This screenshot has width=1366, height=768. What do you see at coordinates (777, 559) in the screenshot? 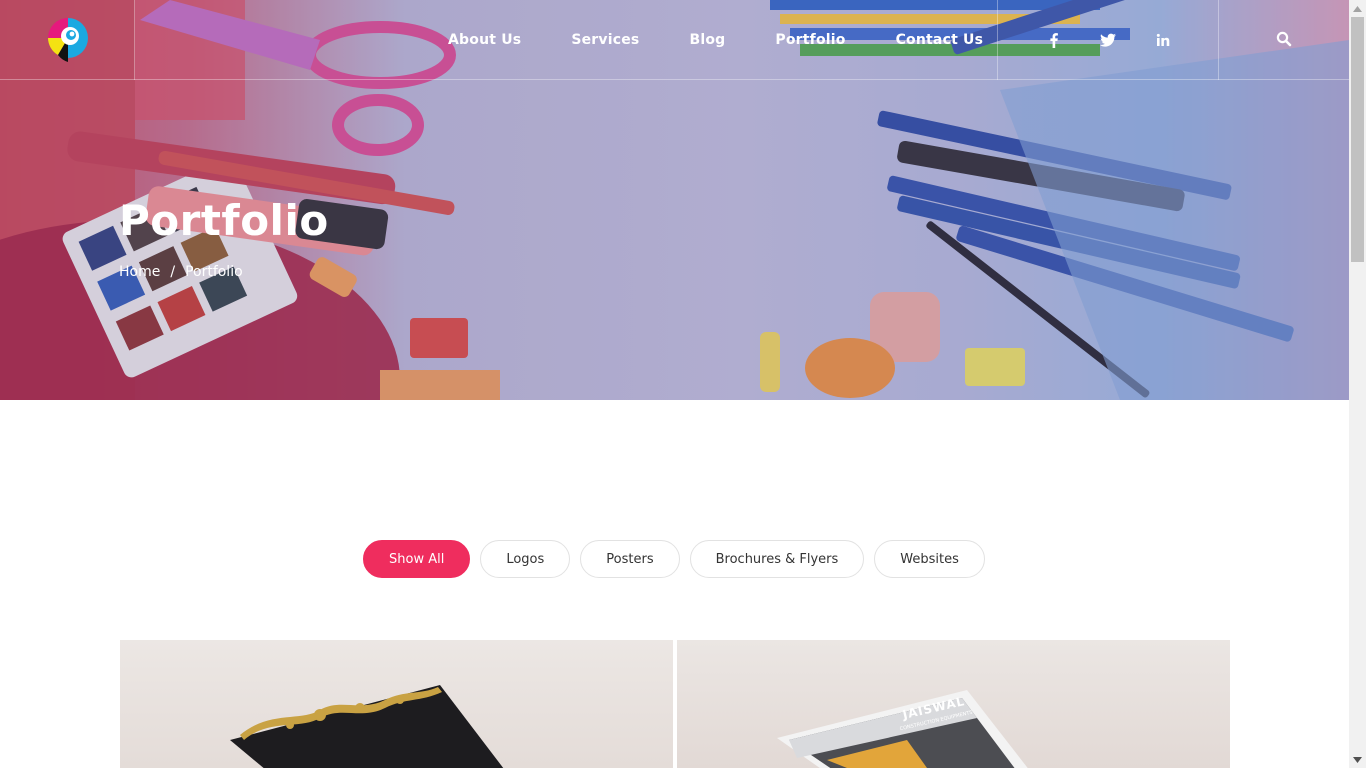
I see `filter-brochures-flyers: Brochures & Flyers` at bounding box center [777, 559].